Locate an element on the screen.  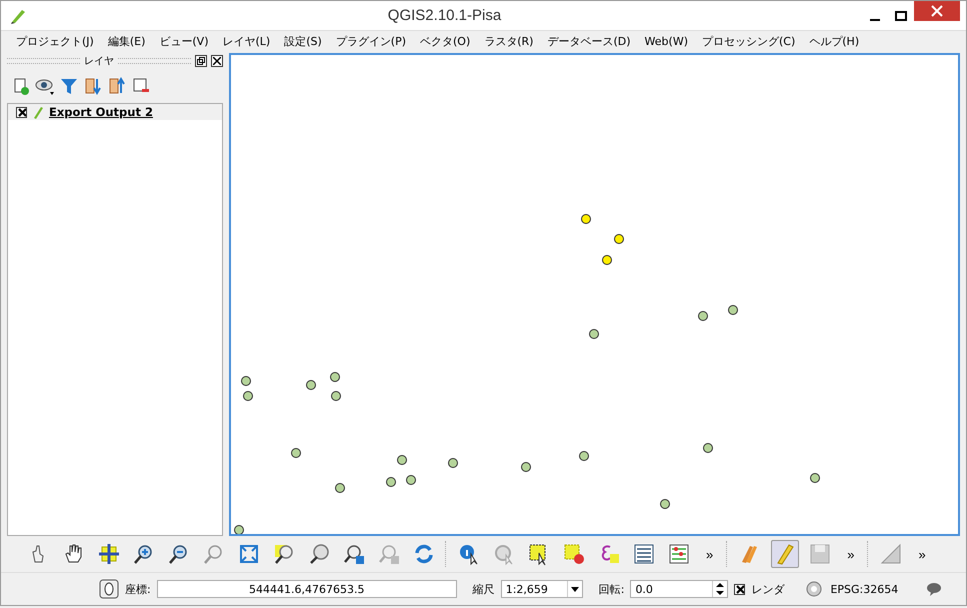
save-icon is located at coordinates (820, 554).